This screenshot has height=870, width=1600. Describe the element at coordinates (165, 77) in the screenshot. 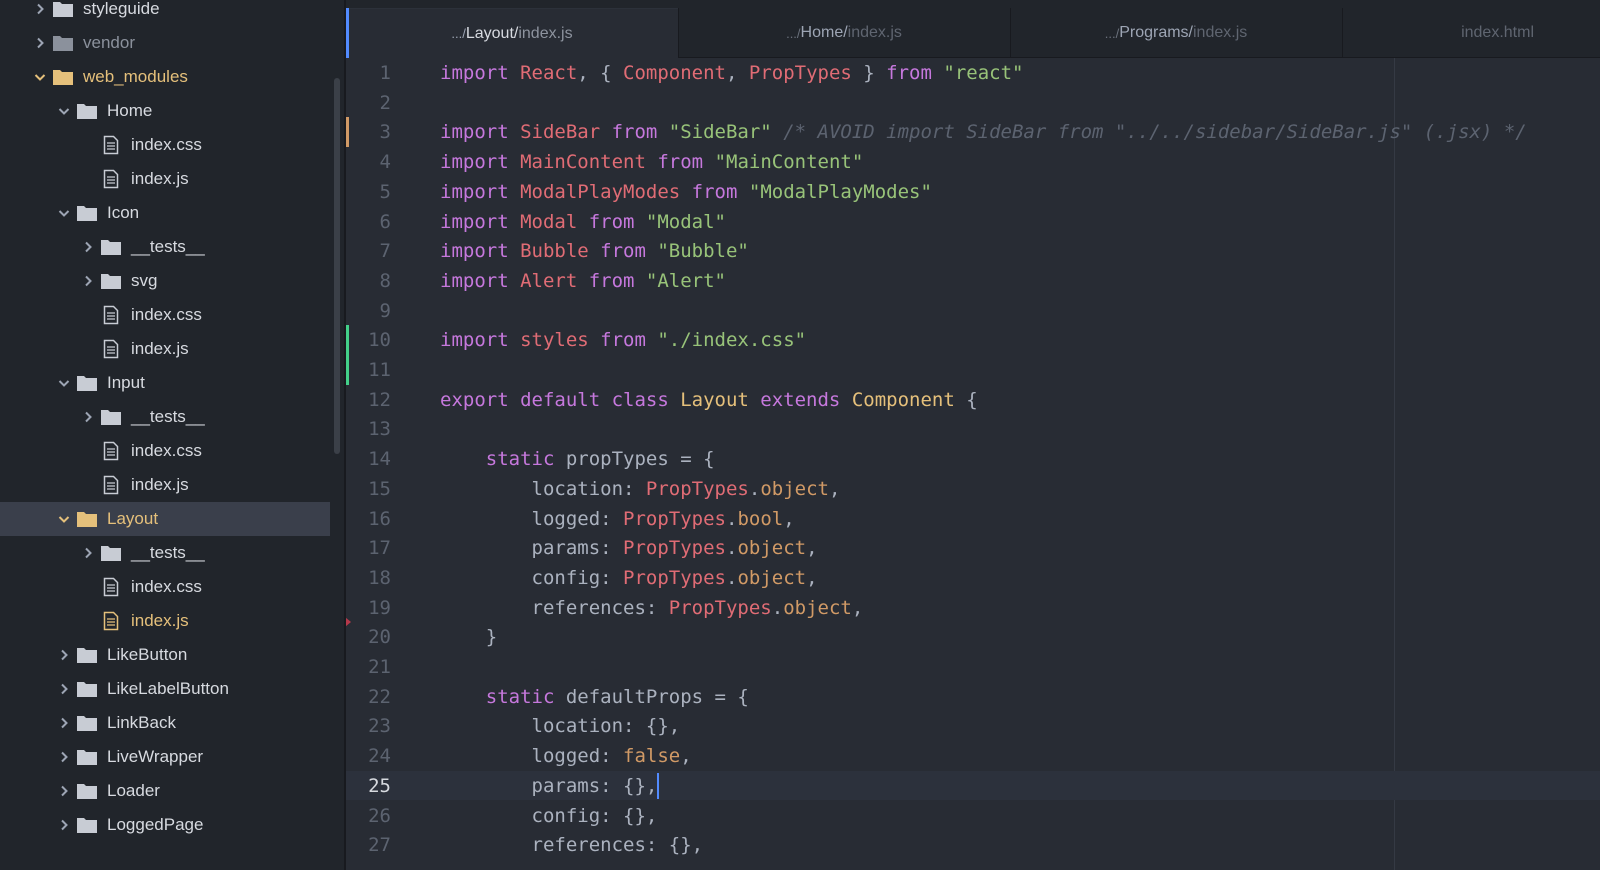

I see `tree-folder: web_modules` at that location.